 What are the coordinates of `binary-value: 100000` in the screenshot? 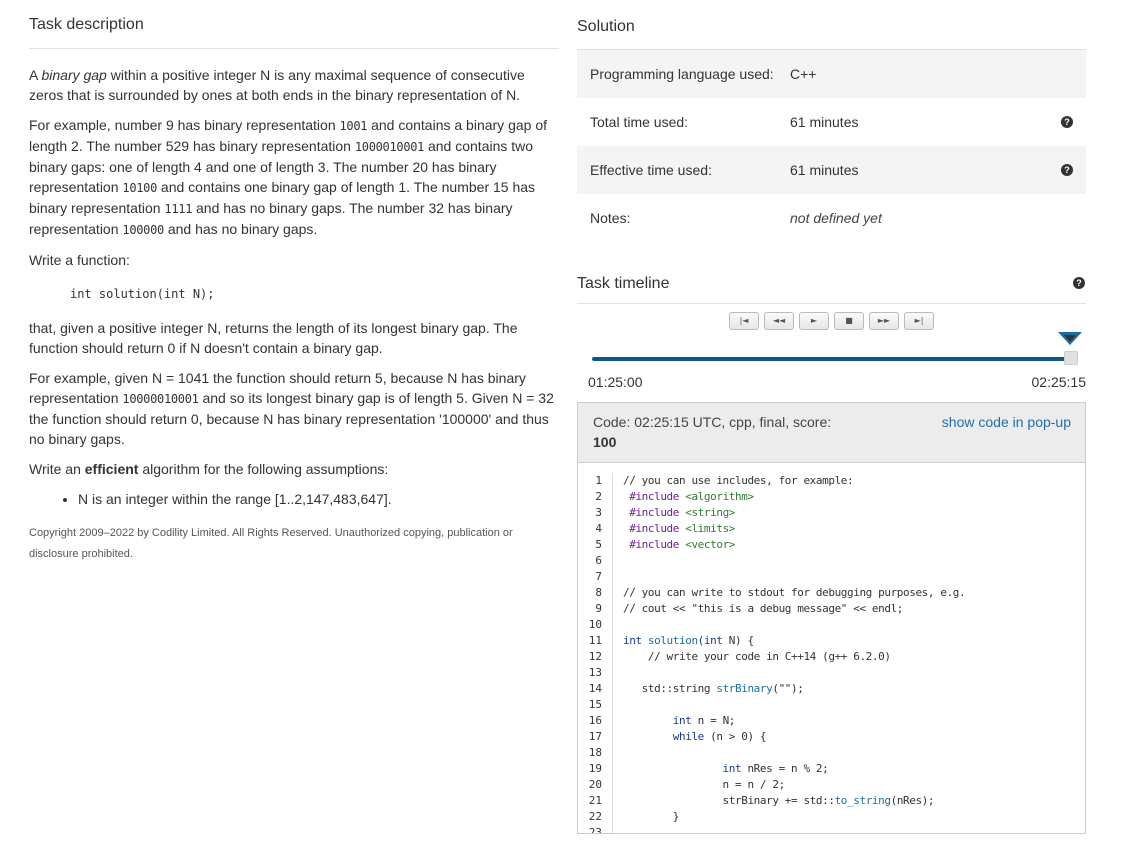 It's located at (143, 230).